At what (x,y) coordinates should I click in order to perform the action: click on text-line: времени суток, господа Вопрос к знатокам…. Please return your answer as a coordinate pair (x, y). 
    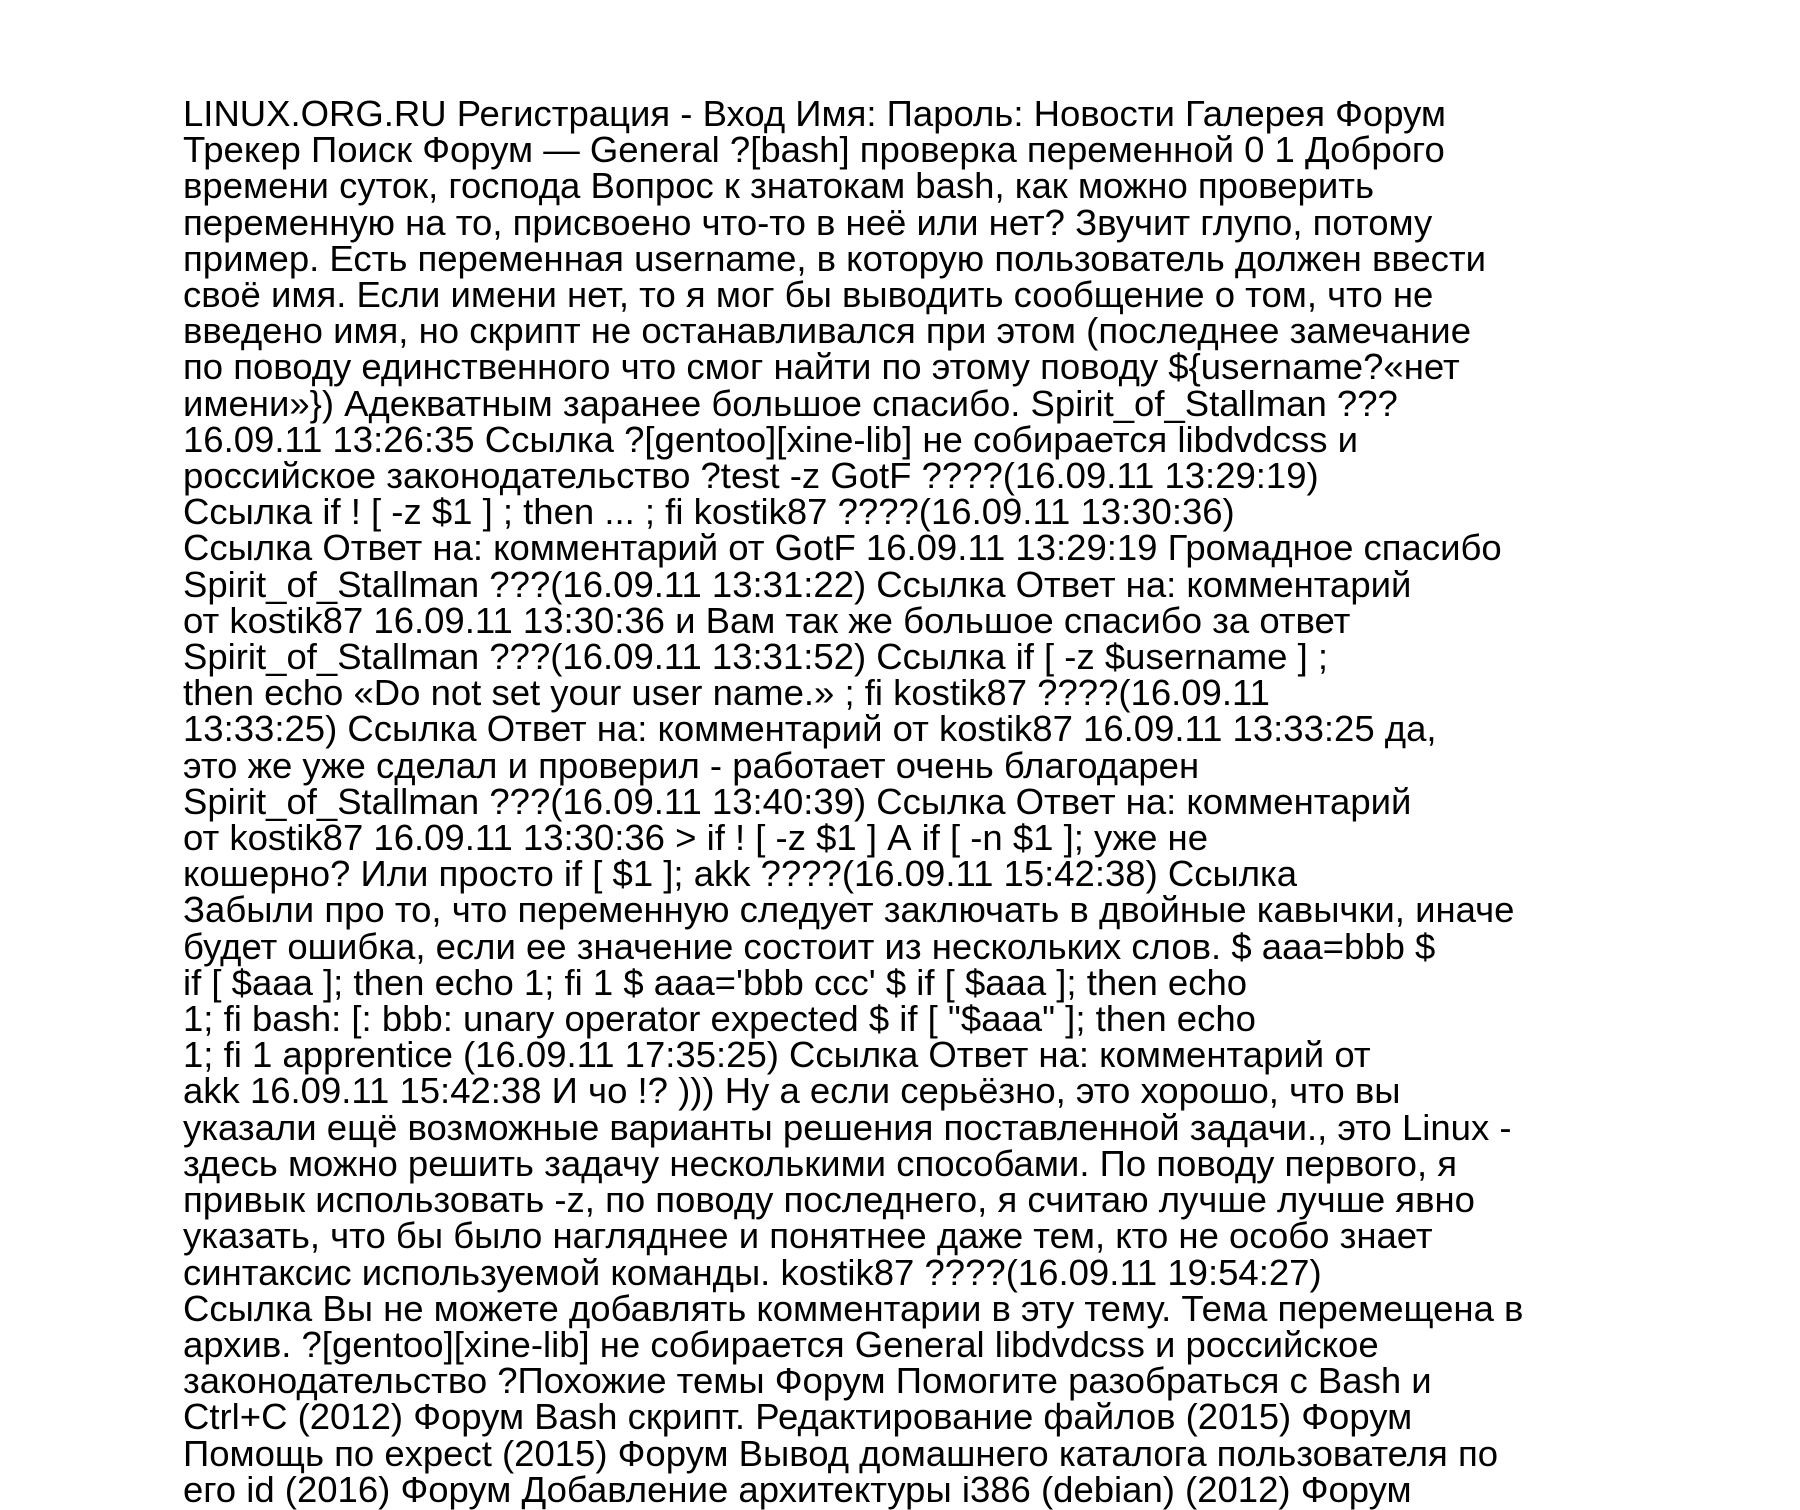
    Looking at the image, I should click on (778, 186).